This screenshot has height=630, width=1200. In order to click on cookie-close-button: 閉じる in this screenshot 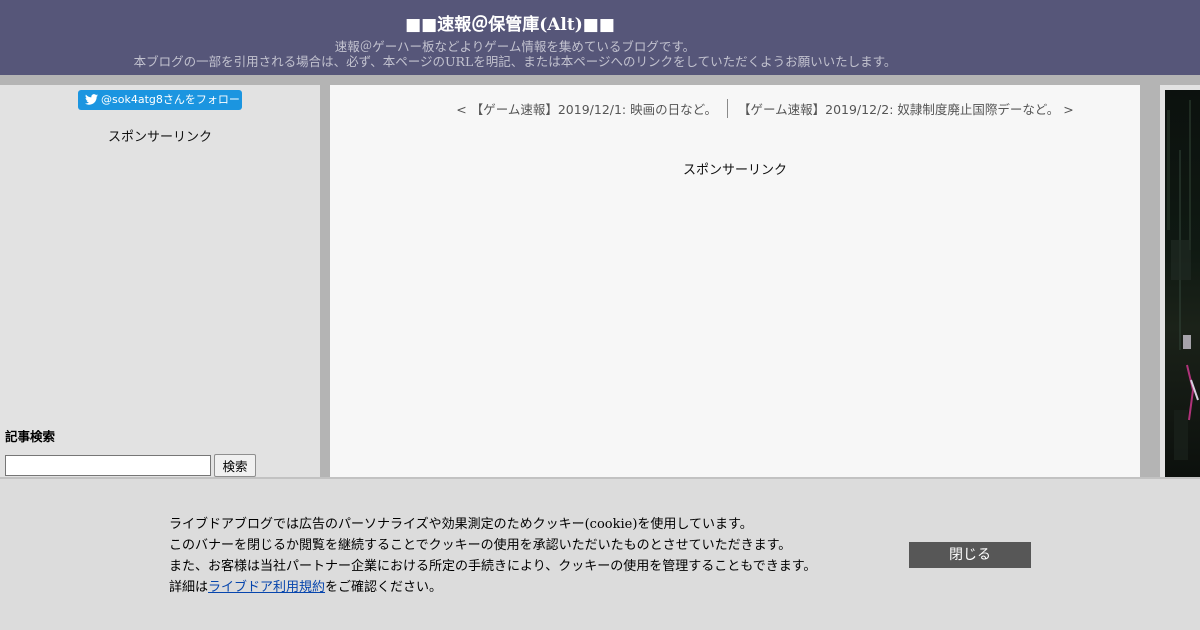, I will do `click(970, 555)`.